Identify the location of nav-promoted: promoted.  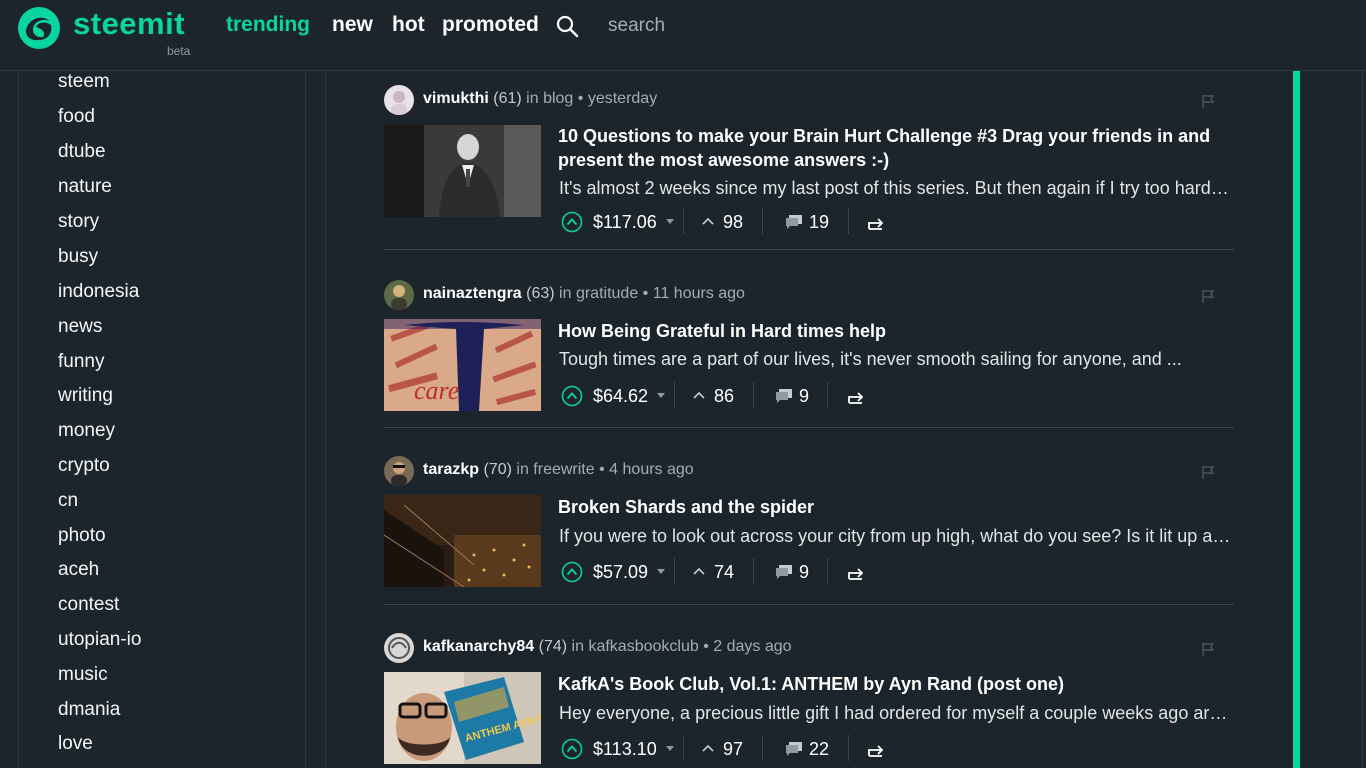
(490, 25).